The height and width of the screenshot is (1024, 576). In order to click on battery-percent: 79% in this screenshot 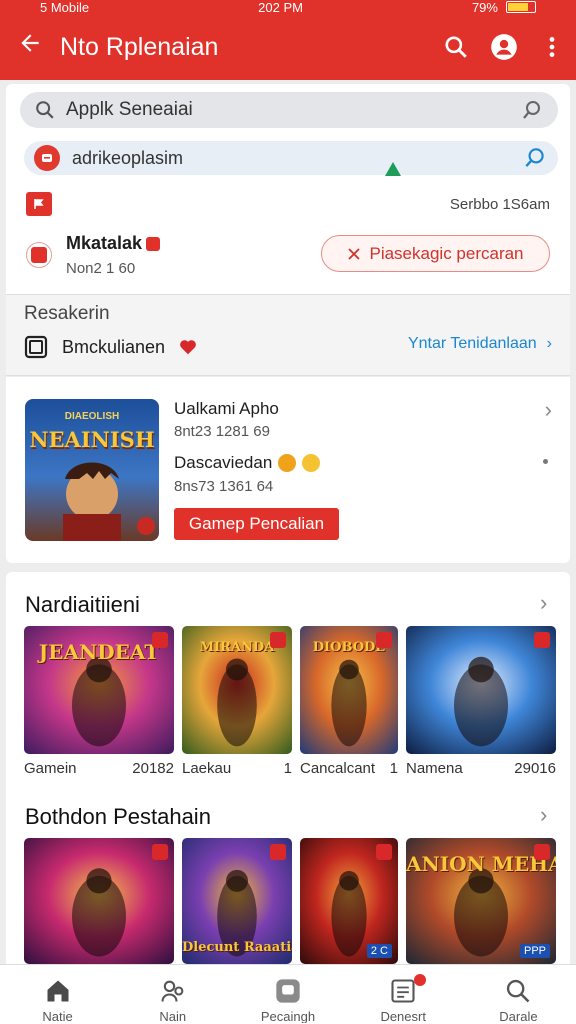, I will do `click(484, 7)`.